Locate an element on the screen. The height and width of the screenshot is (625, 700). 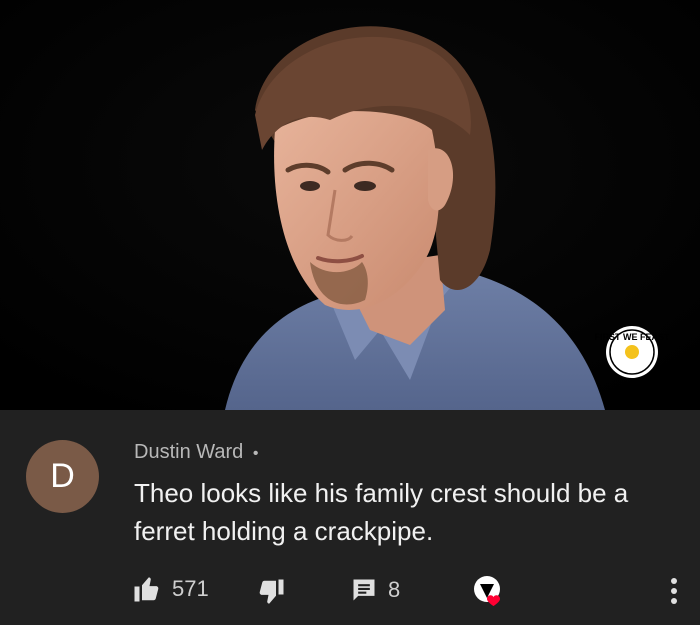
comment-author: Dustin Ward is located at coordinates (188, 452).